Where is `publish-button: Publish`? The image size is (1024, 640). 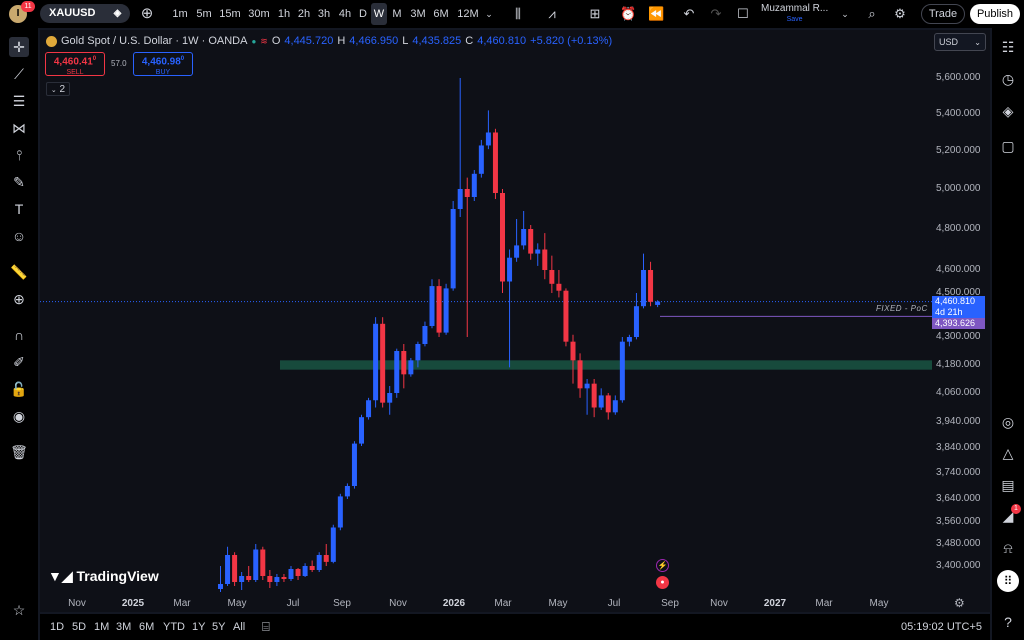 publish-button: Publish is located at coordinates (995, 14).